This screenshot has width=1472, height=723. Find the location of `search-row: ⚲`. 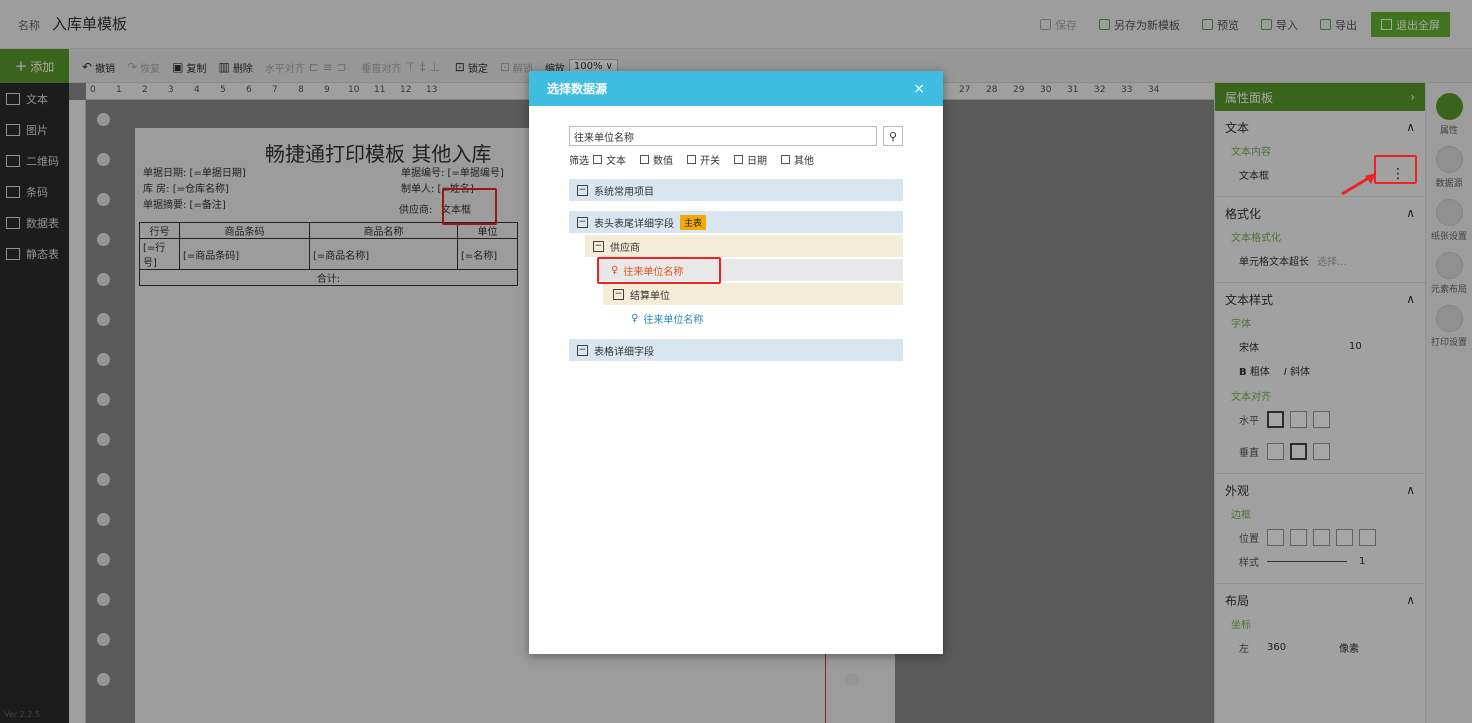

search-row: ⚲ is located at coordinates (736, 136).